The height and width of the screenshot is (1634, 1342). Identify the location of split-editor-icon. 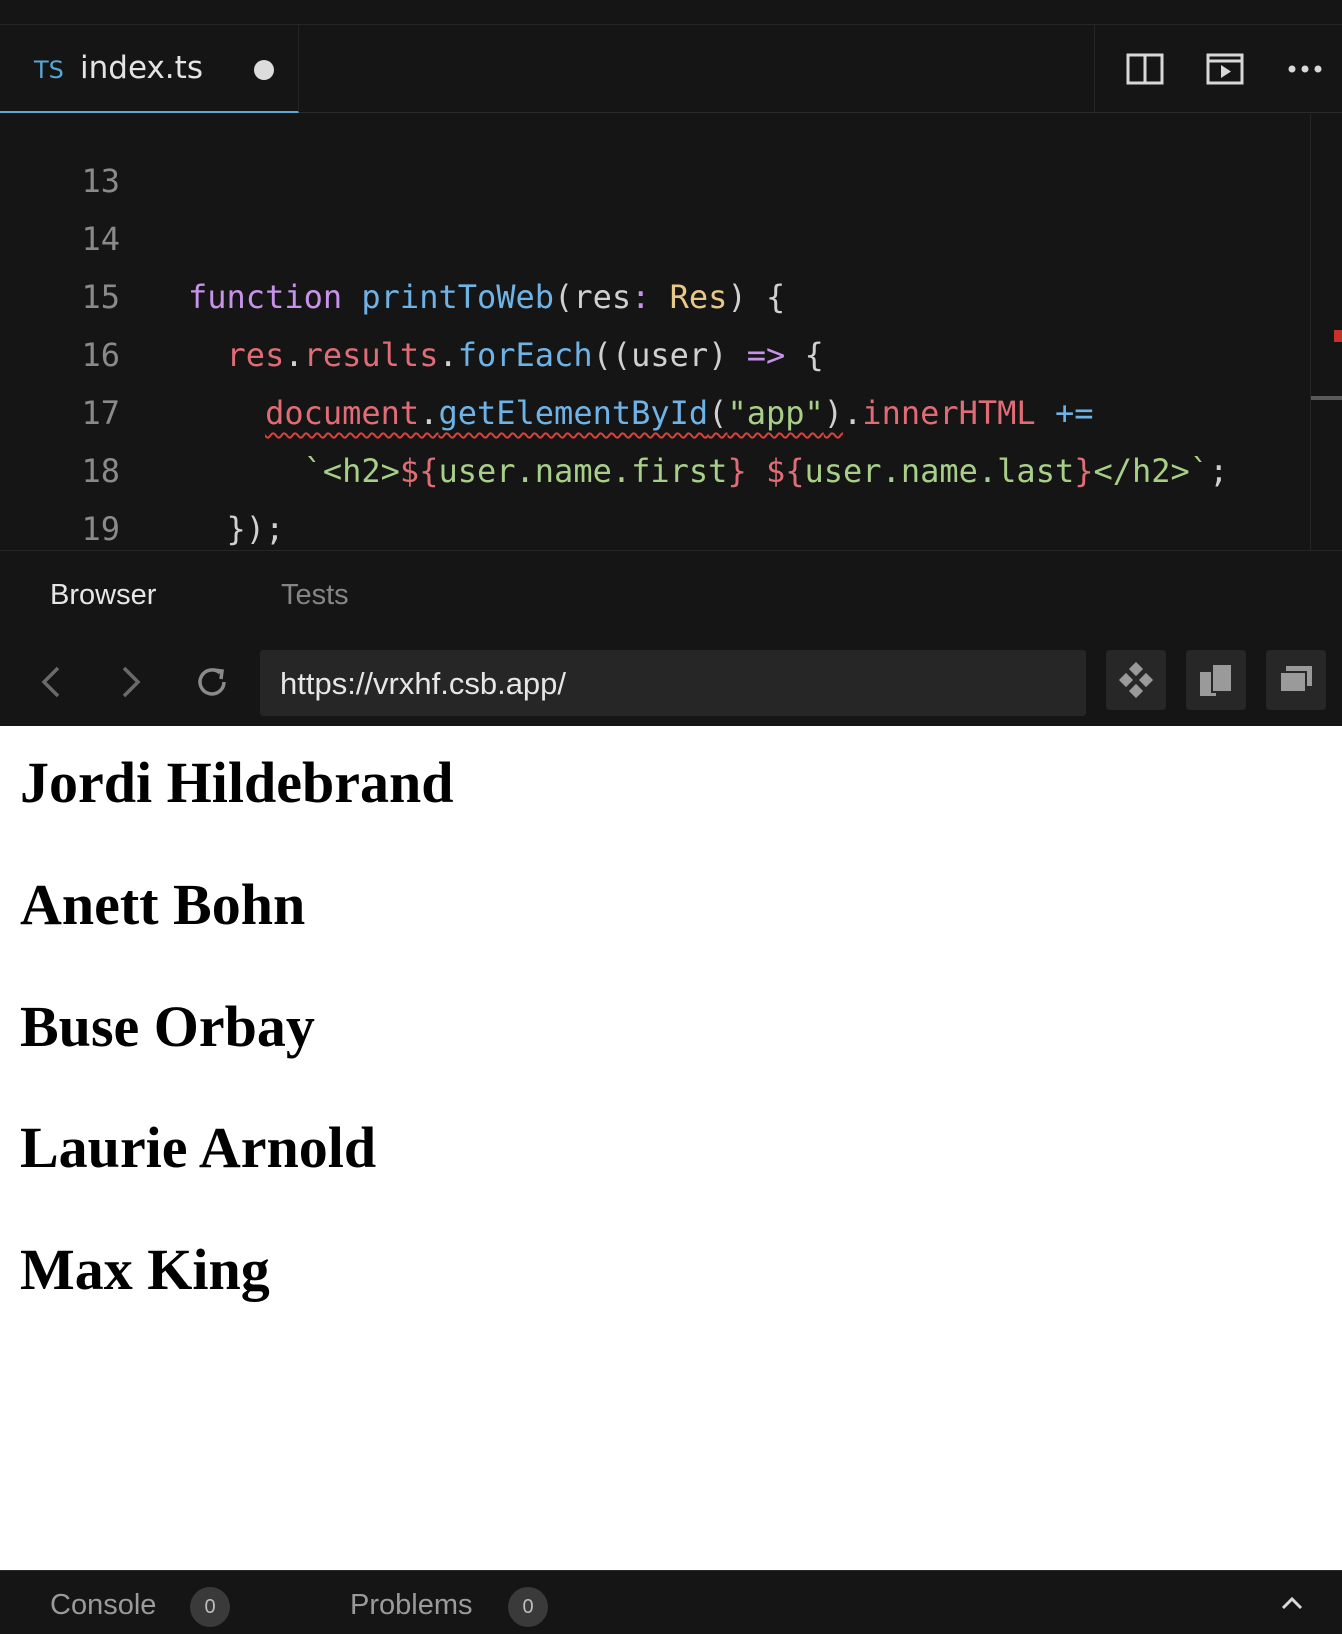
(1145, 69).